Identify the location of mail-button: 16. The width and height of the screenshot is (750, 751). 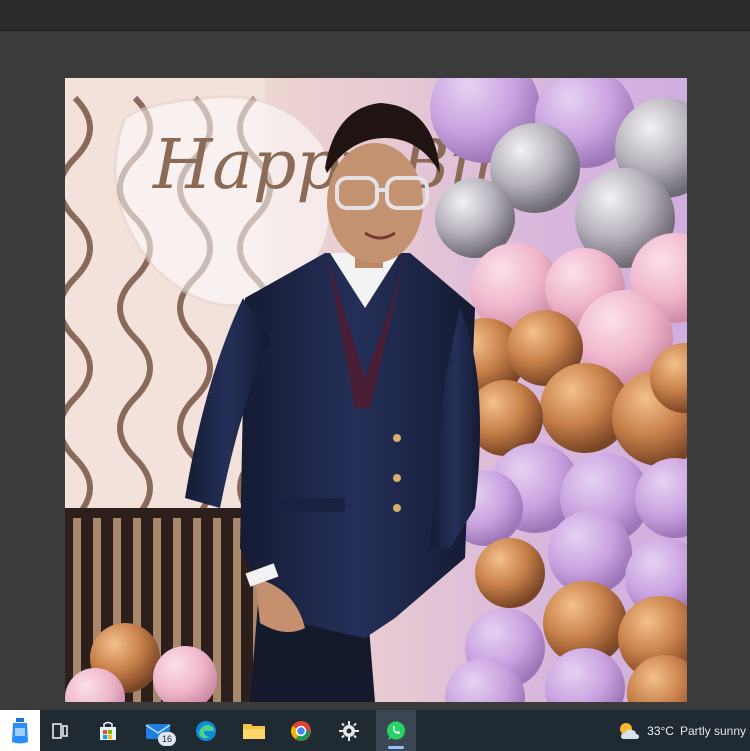
(158, 730).